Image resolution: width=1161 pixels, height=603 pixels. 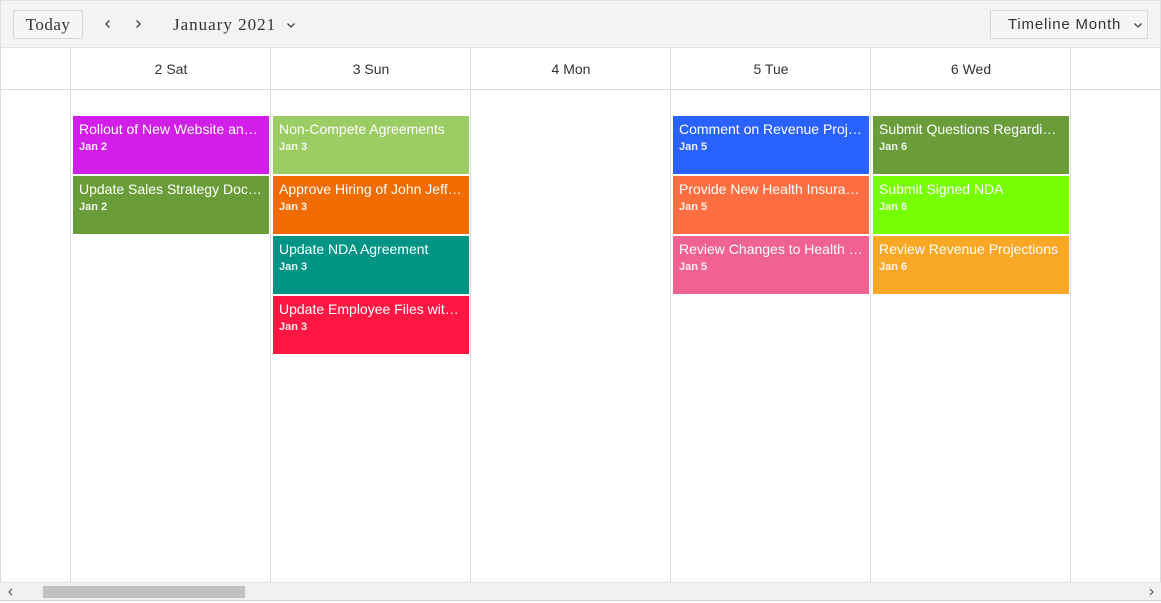 What do you see at coordinates (1065, 24) in the screenshot?
I see `view-label: Timeline Month` at bounding box center [1065, 24].